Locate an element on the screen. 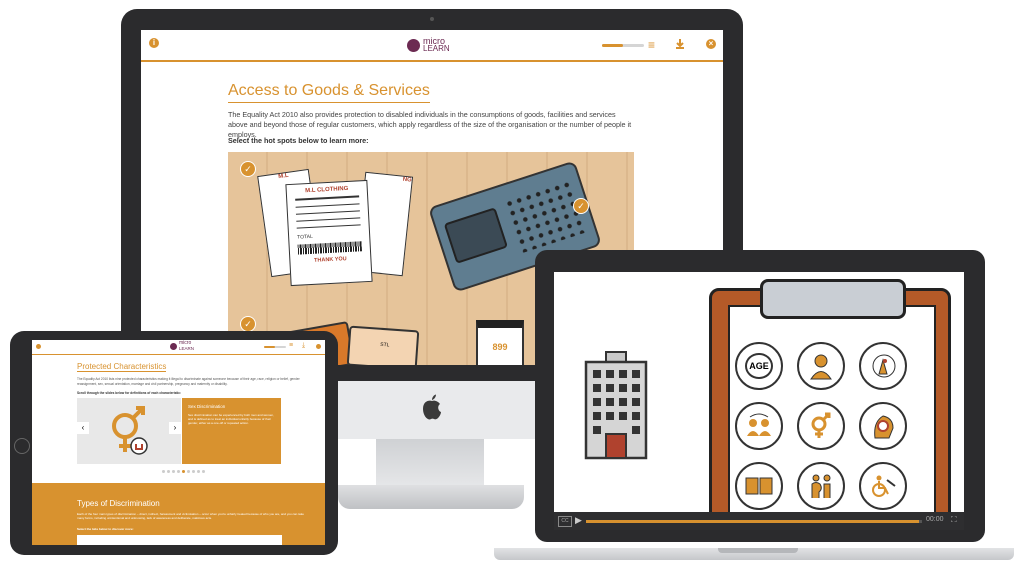 This screenshot has height=563, width=1014. download-icon is located at coordinates (680, 44).